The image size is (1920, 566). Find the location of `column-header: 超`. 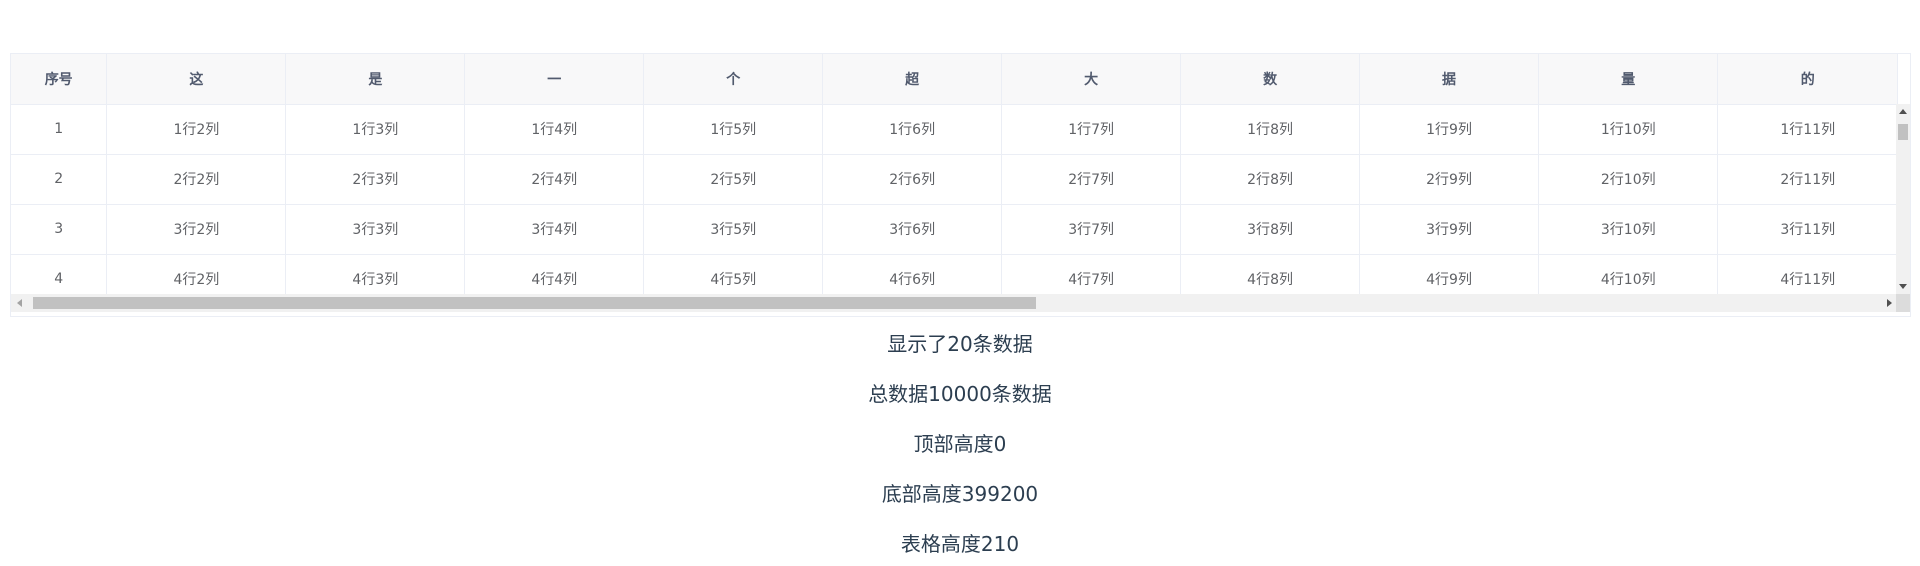

column-header: 超 is located at coordinates (912, 79).